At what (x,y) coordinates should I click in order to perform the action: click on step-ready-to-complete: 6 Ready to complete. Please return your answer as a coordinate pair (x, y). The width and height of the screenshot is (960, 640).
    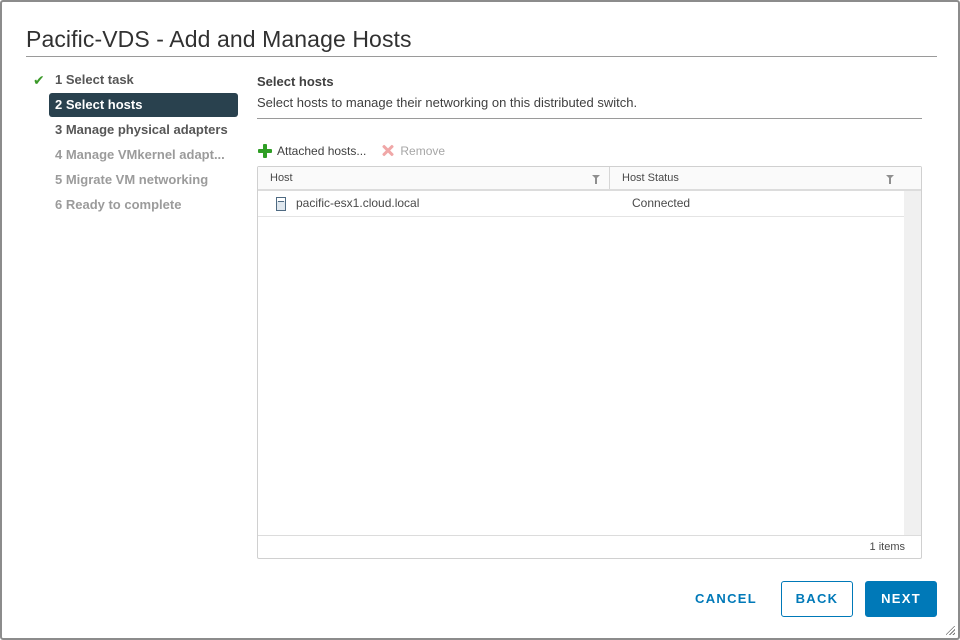
    Looking at the image, I should click on (133, 205).